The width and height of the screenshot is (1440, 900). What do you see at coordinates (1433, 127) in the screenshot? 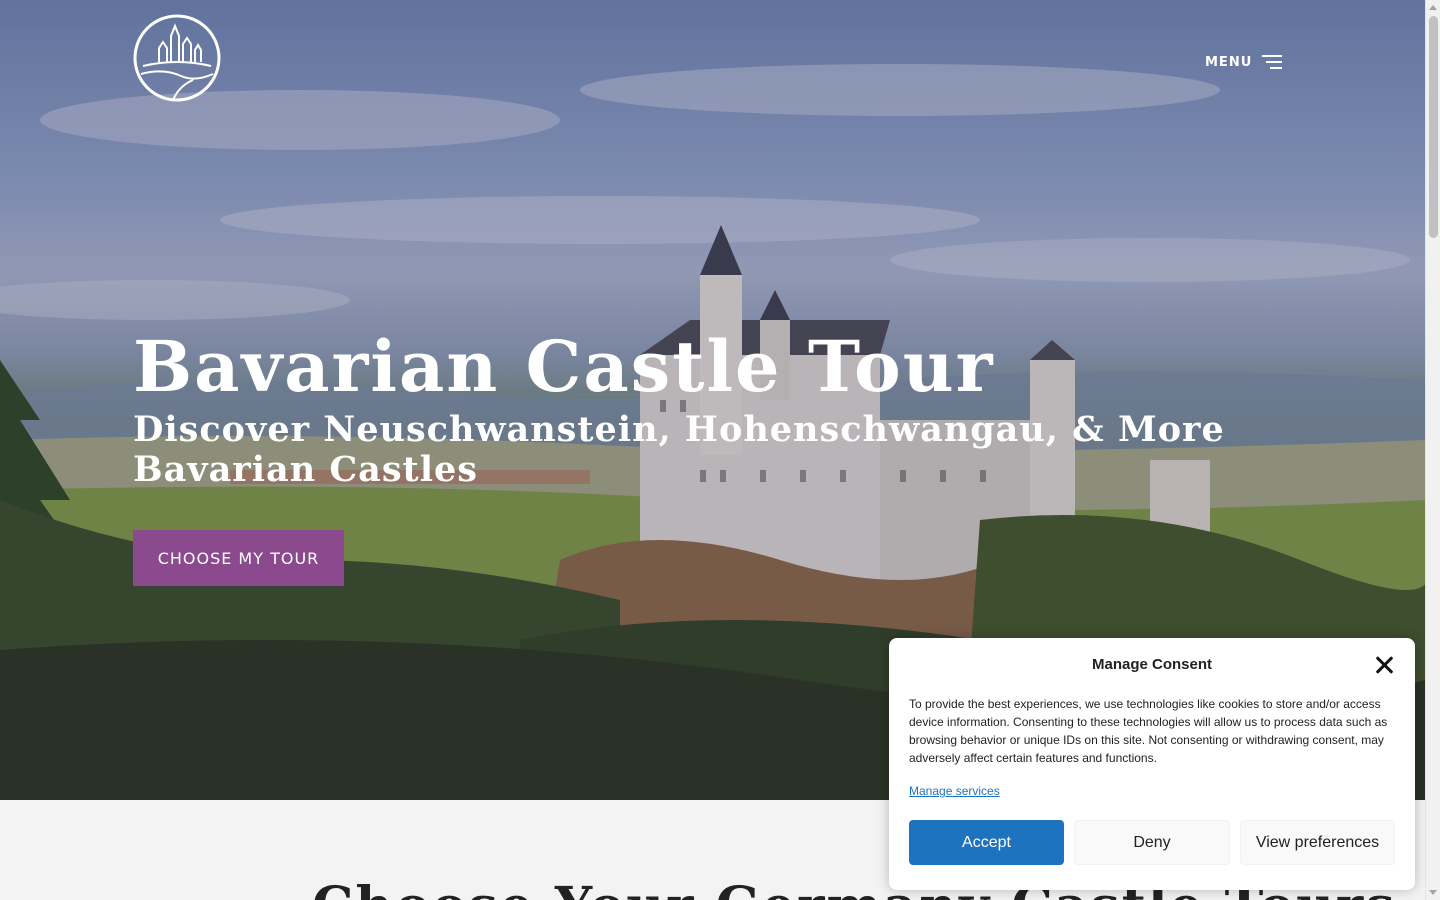
I see `scrollbar-thumb` at bounding box center [1433, 127].